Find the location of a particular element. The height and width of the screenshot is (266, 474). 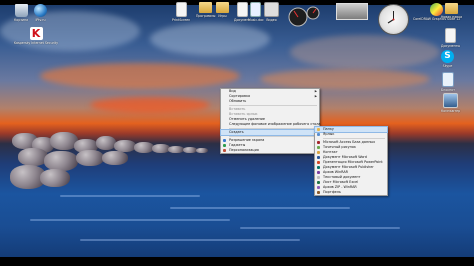

desktop-icon-right: Новая папка is located at coordinates (451, 11).